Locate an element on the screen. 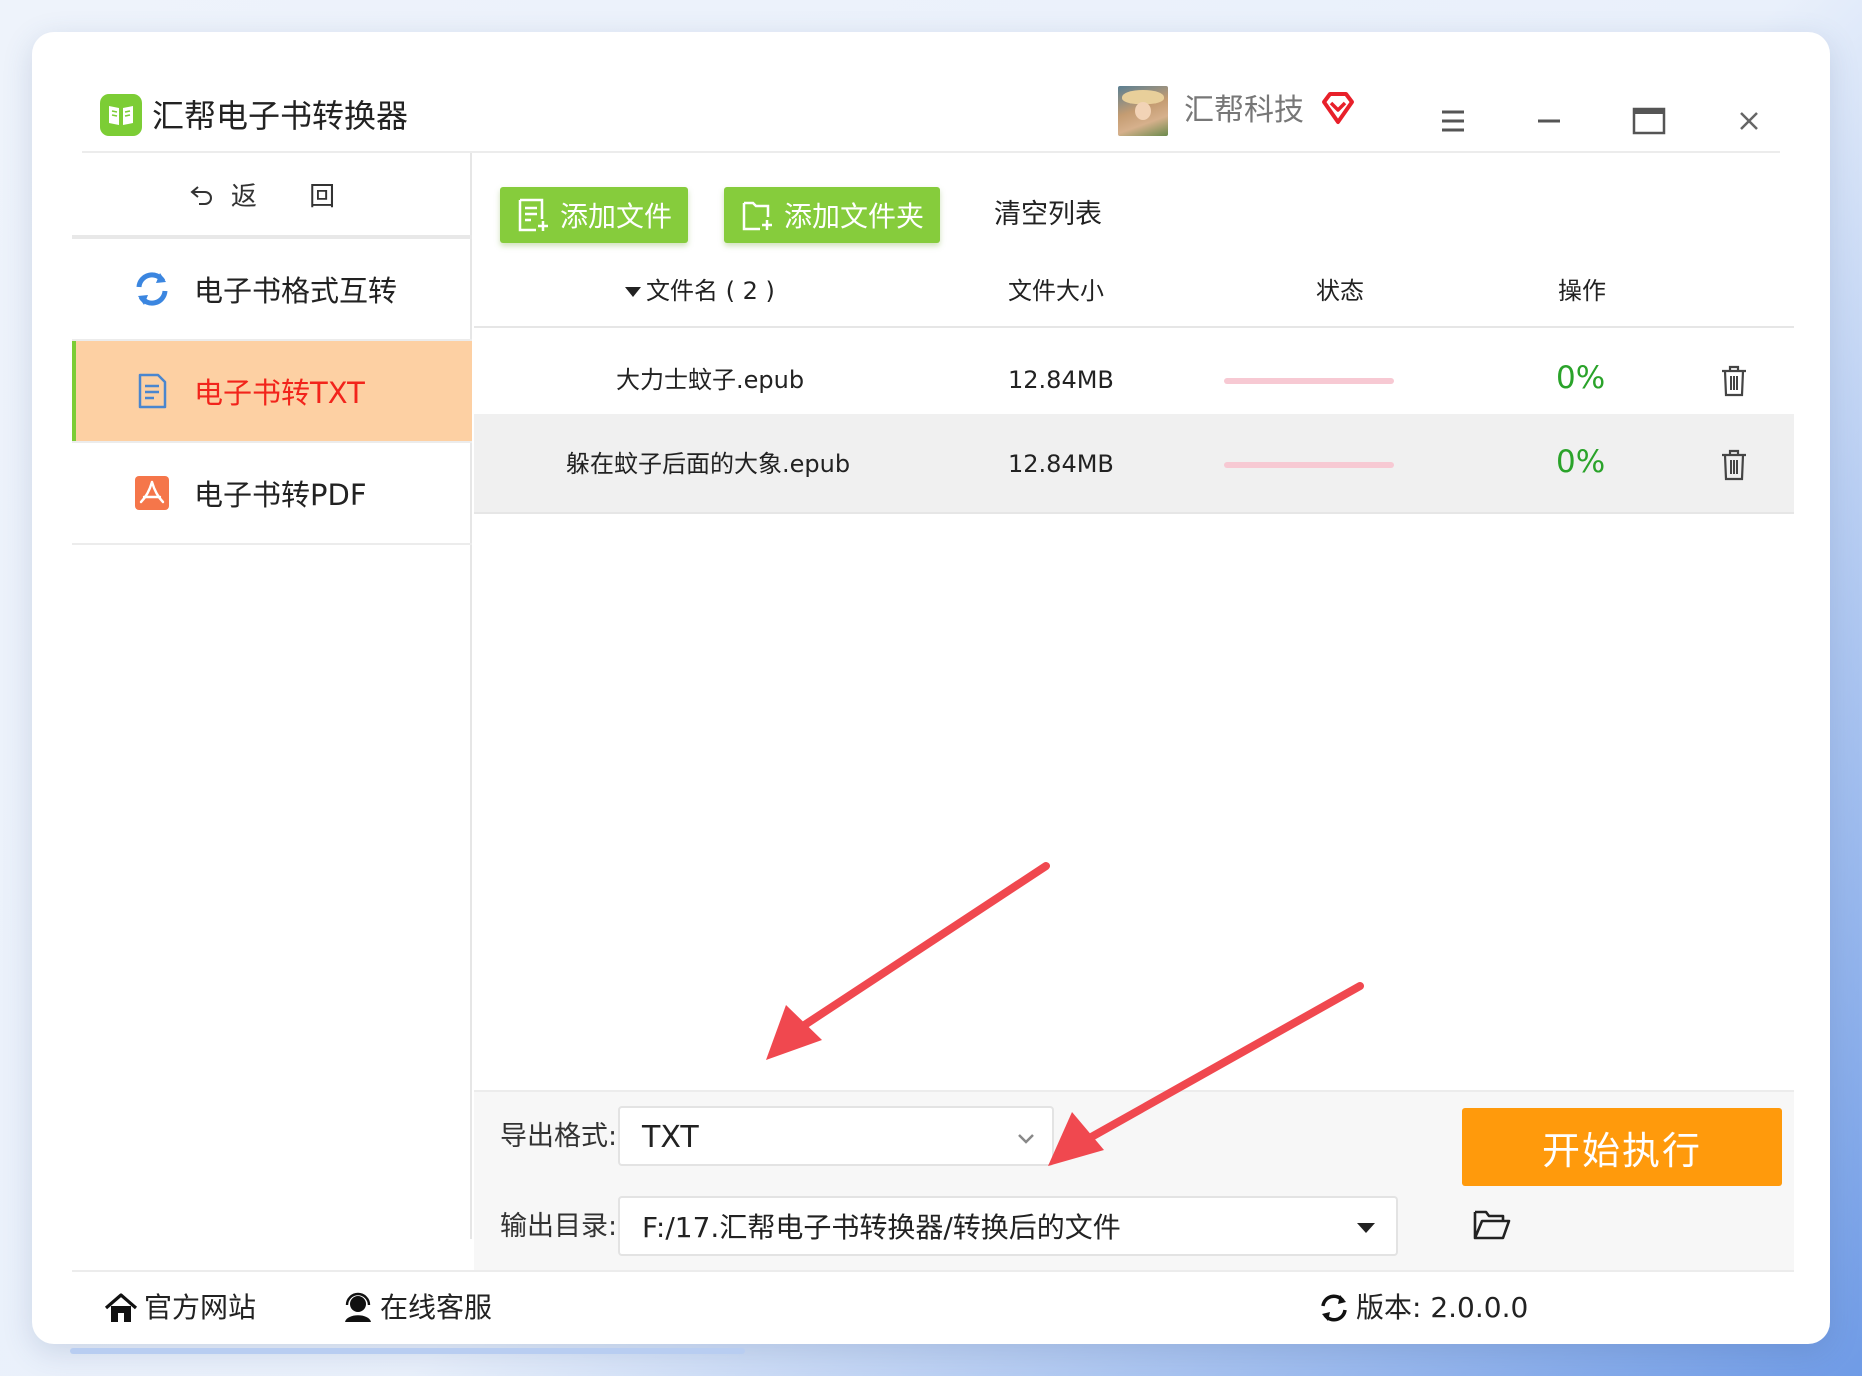 The image size is (1862, 1376). update-refresh-icon is located at coordinates (1334, 1308).